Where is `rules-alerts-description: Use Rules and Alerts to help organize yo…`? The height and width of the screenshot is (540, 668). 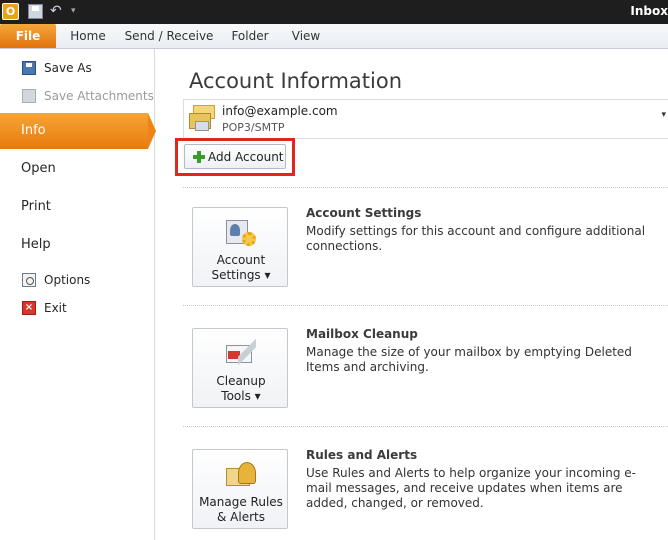 rules-alerts-description: Use Rules and Alerts to help organize yo… is located at coordinates (471, 488).